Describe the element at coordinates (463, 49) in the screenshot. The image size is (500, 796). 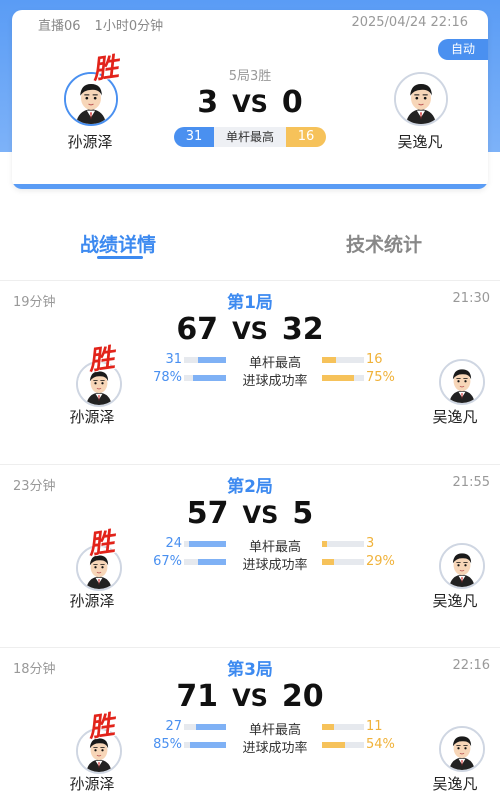
I see `auto-badge: 自动` at that location.